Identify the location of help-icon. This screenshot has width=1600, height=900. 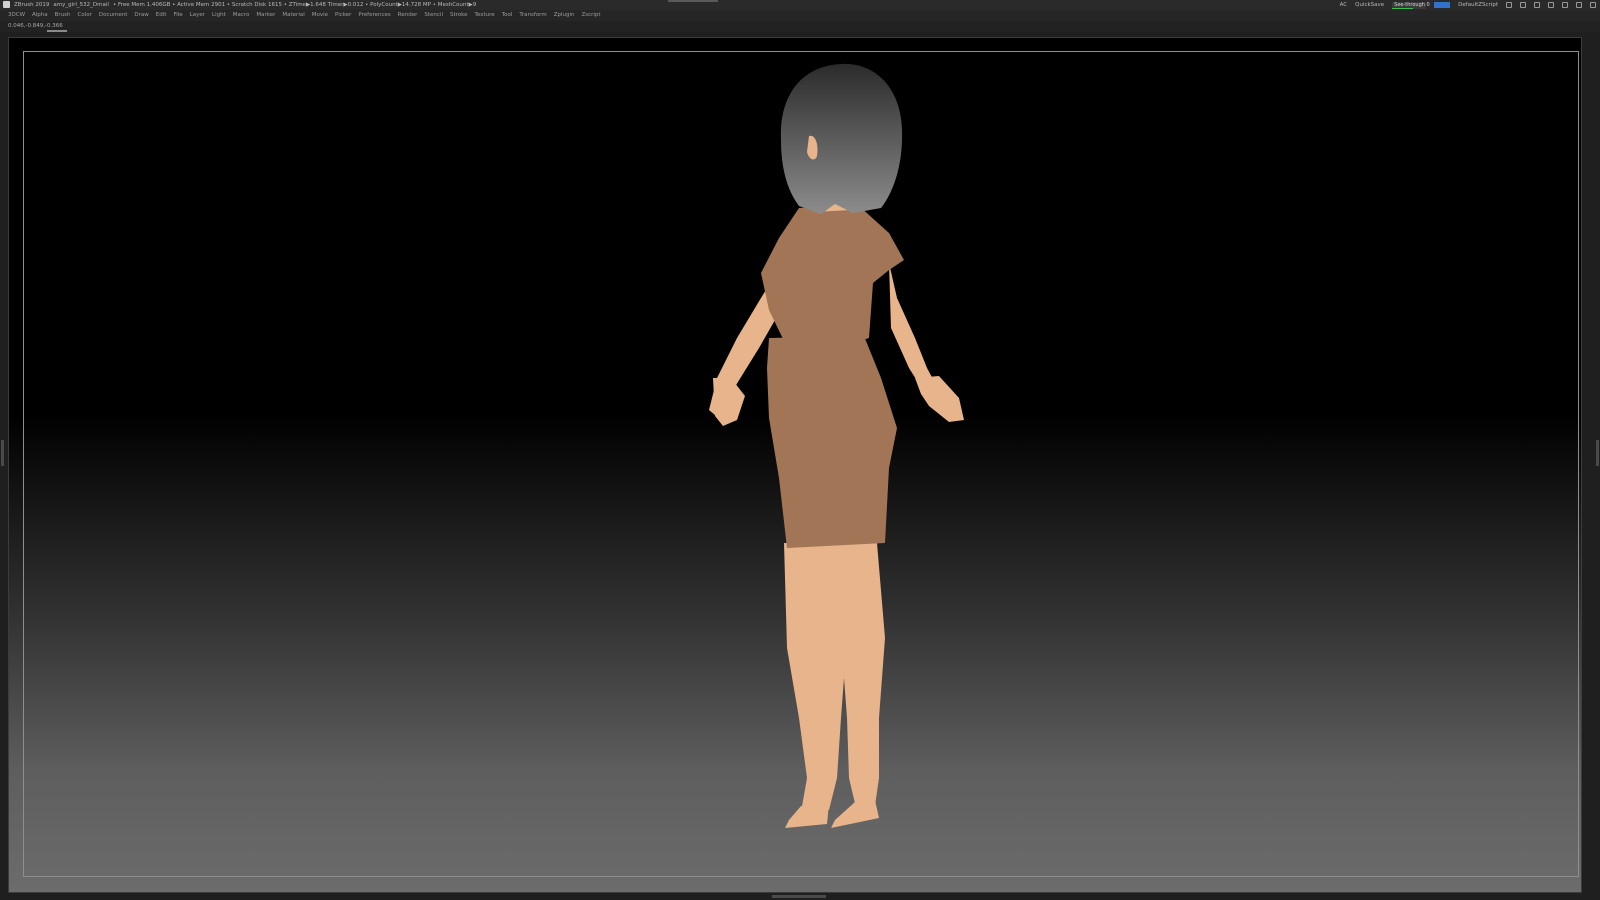
(1509, 5).